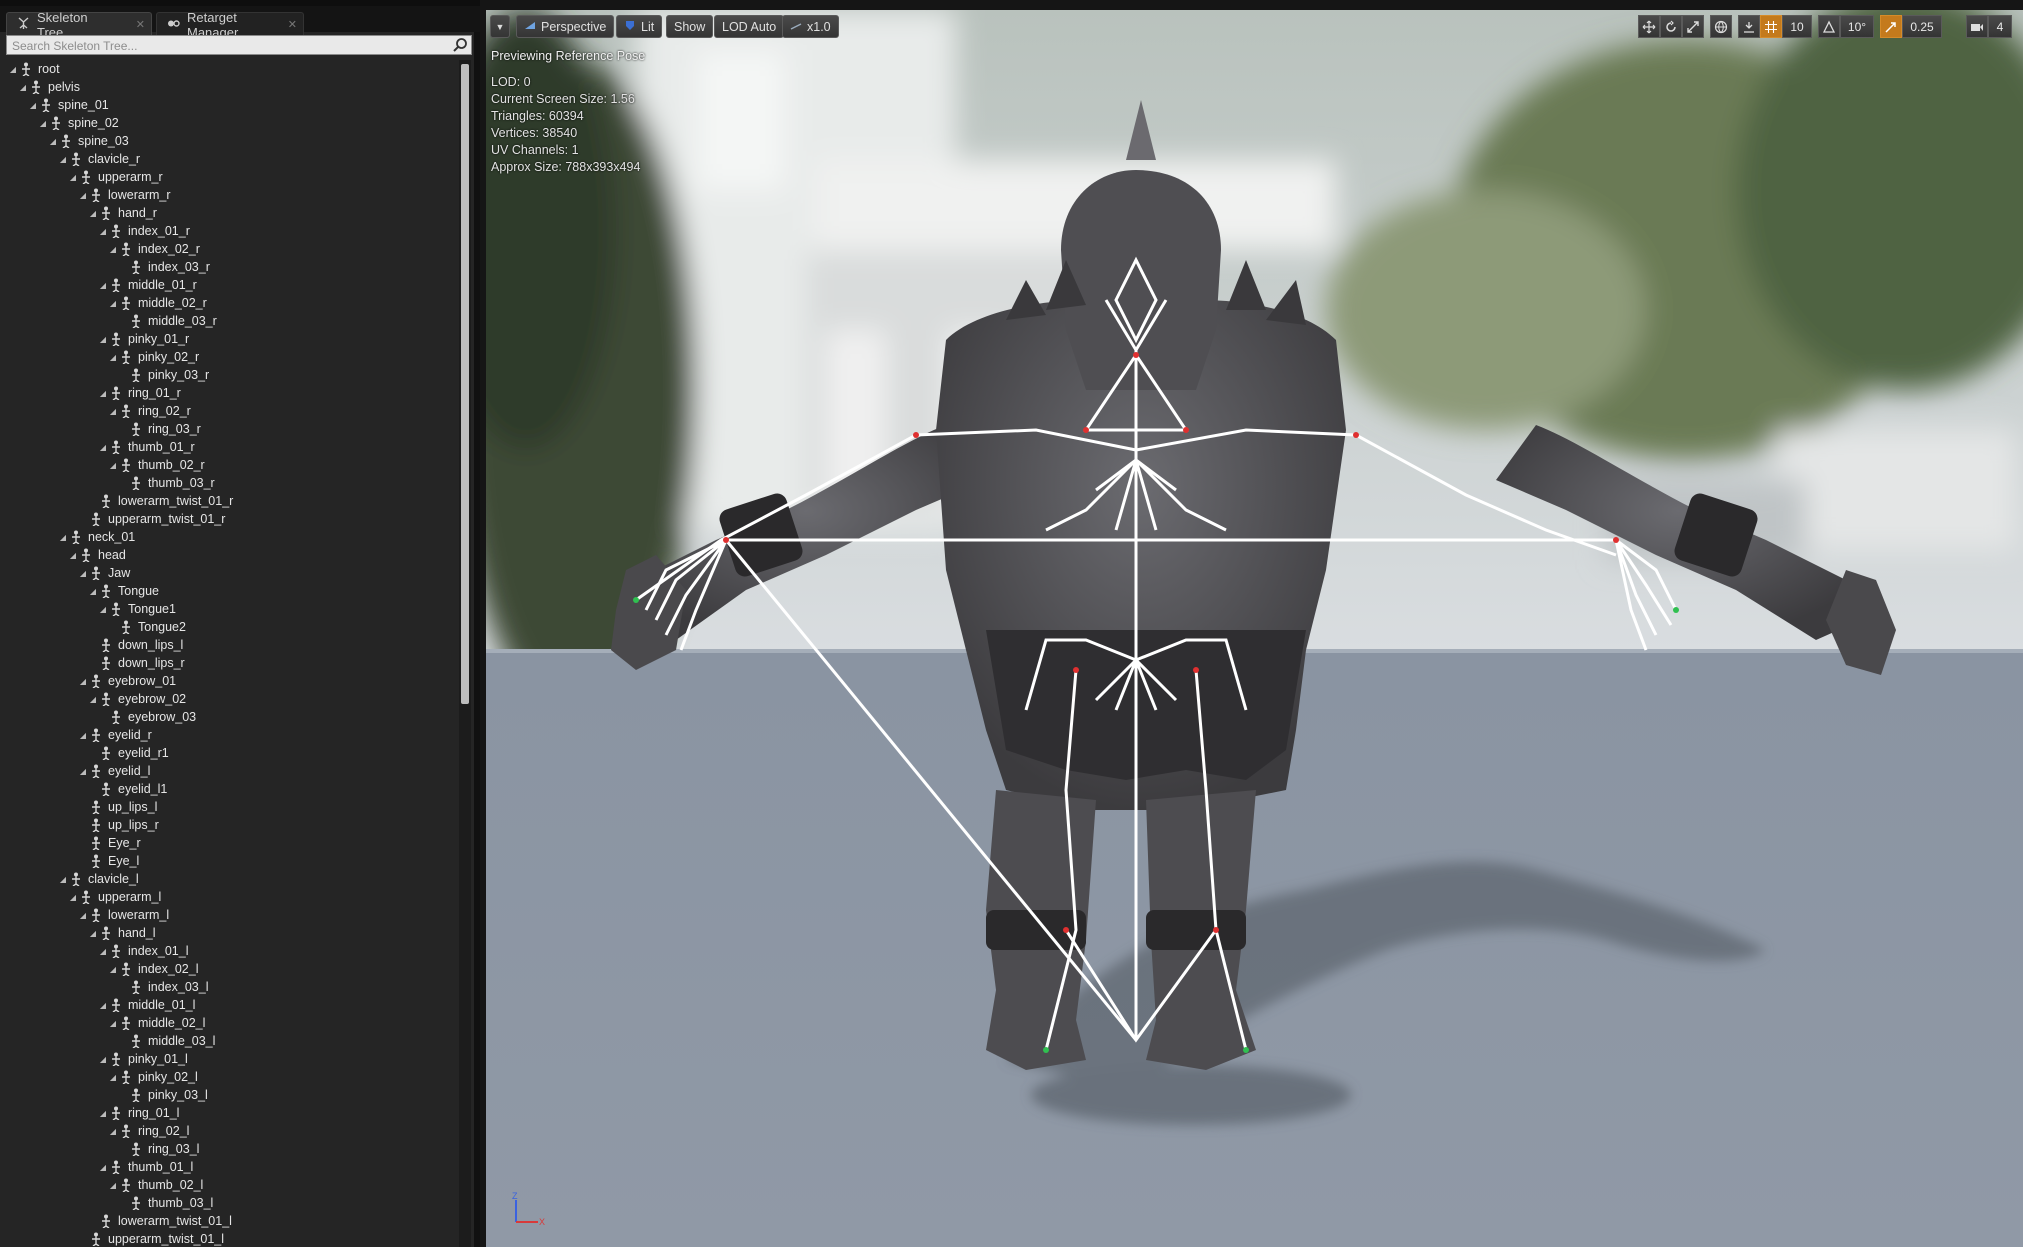  Describe the element at coordinates (156, 465) in the screenshot. I see `tree-row: ◢ thumb_02_r` at that location.